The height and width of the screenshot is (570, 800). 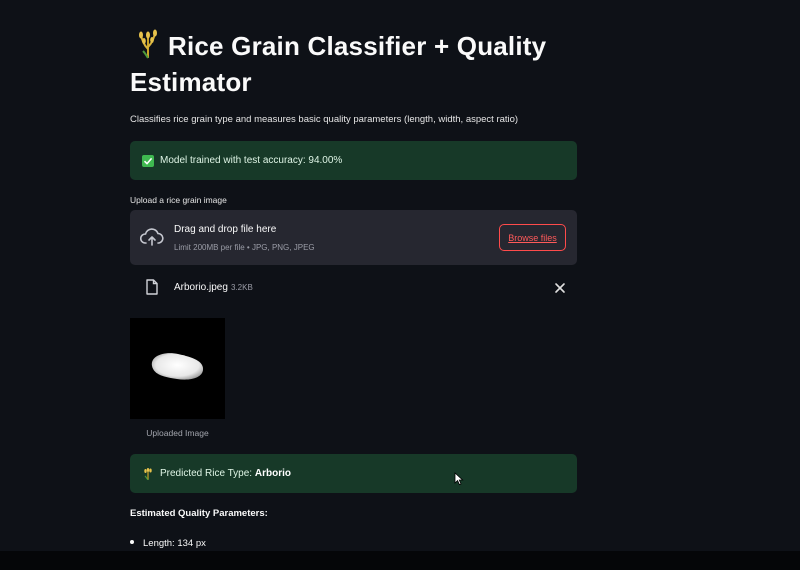 I want to click on uploaded-image-preview, so click(x=177, y=368).